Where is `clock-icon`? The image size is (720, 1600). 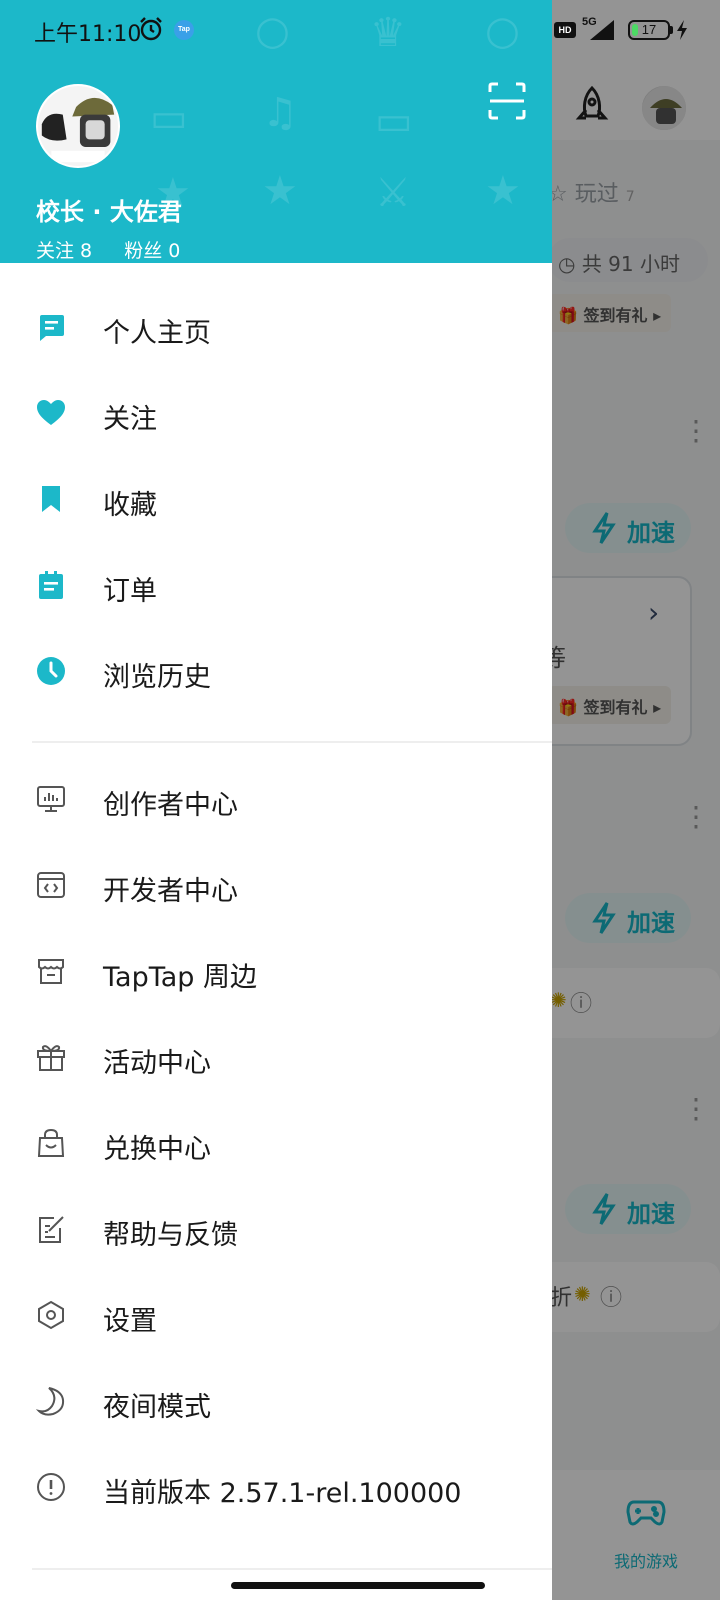 clock-icon is located at coordinates (51, 671).